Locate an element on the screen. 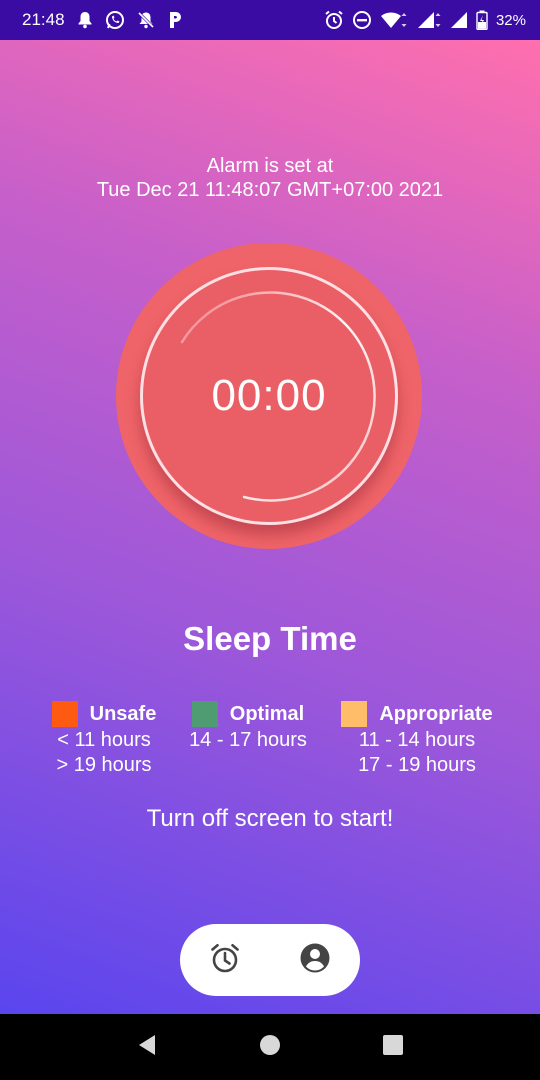 The width and height of the screenshot is (540, 1080). alarm-icon is located at coordinates (334, 20).